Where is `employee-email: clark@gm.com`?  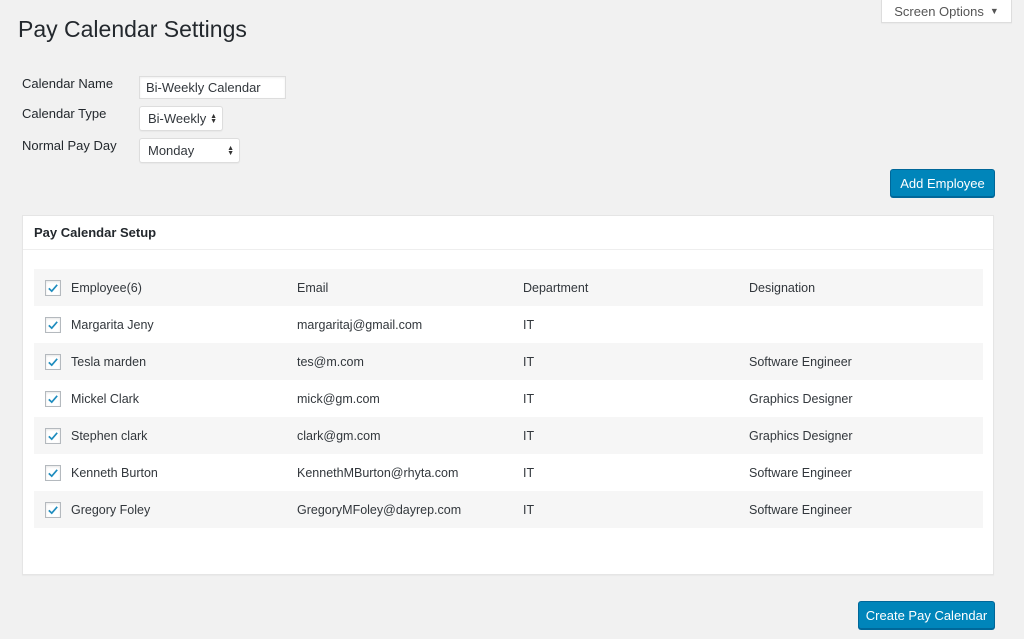
employee-email: clark@gm.com is located at coordinates (339, 435).